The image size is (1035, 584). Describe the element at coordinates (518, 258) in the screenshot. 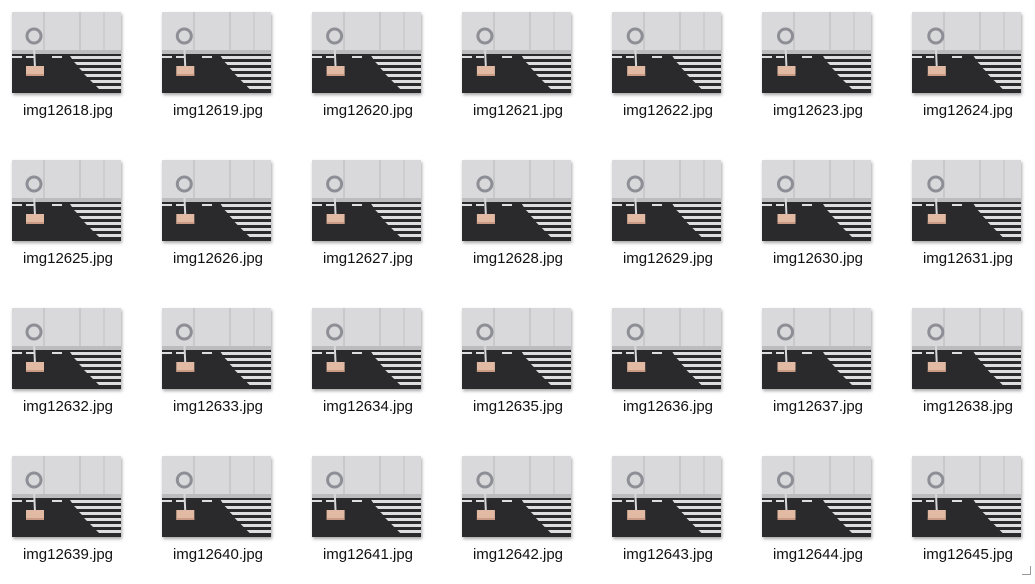

I see `file-name-label: img12628.jpg` at that location.